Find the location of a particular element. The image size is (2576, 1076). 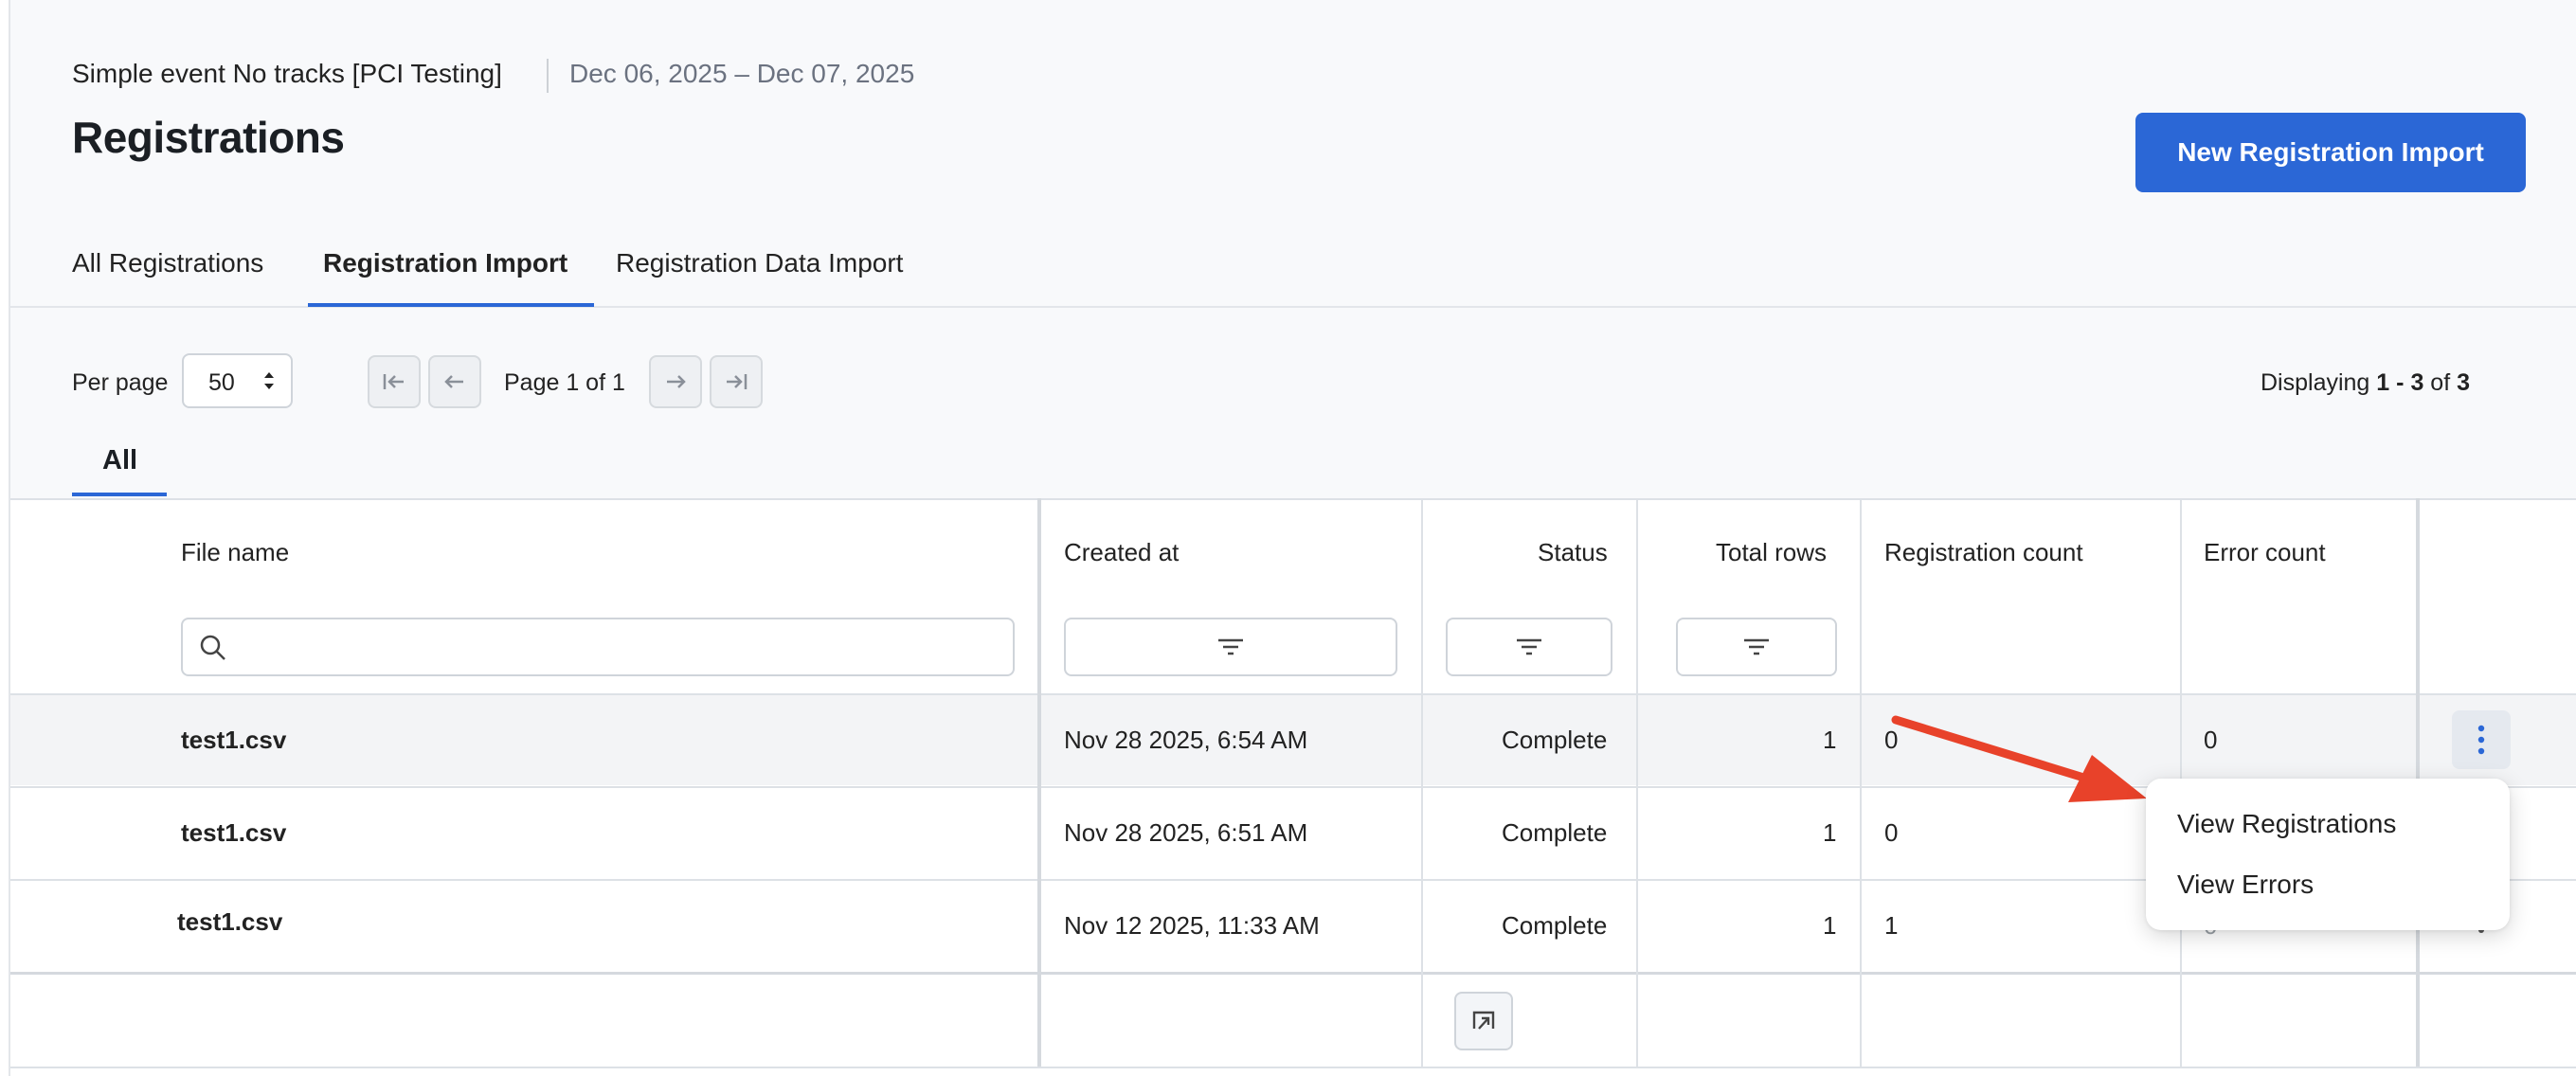

page-indicator: Page 1 of 1 is located at coordinates (564, 382).